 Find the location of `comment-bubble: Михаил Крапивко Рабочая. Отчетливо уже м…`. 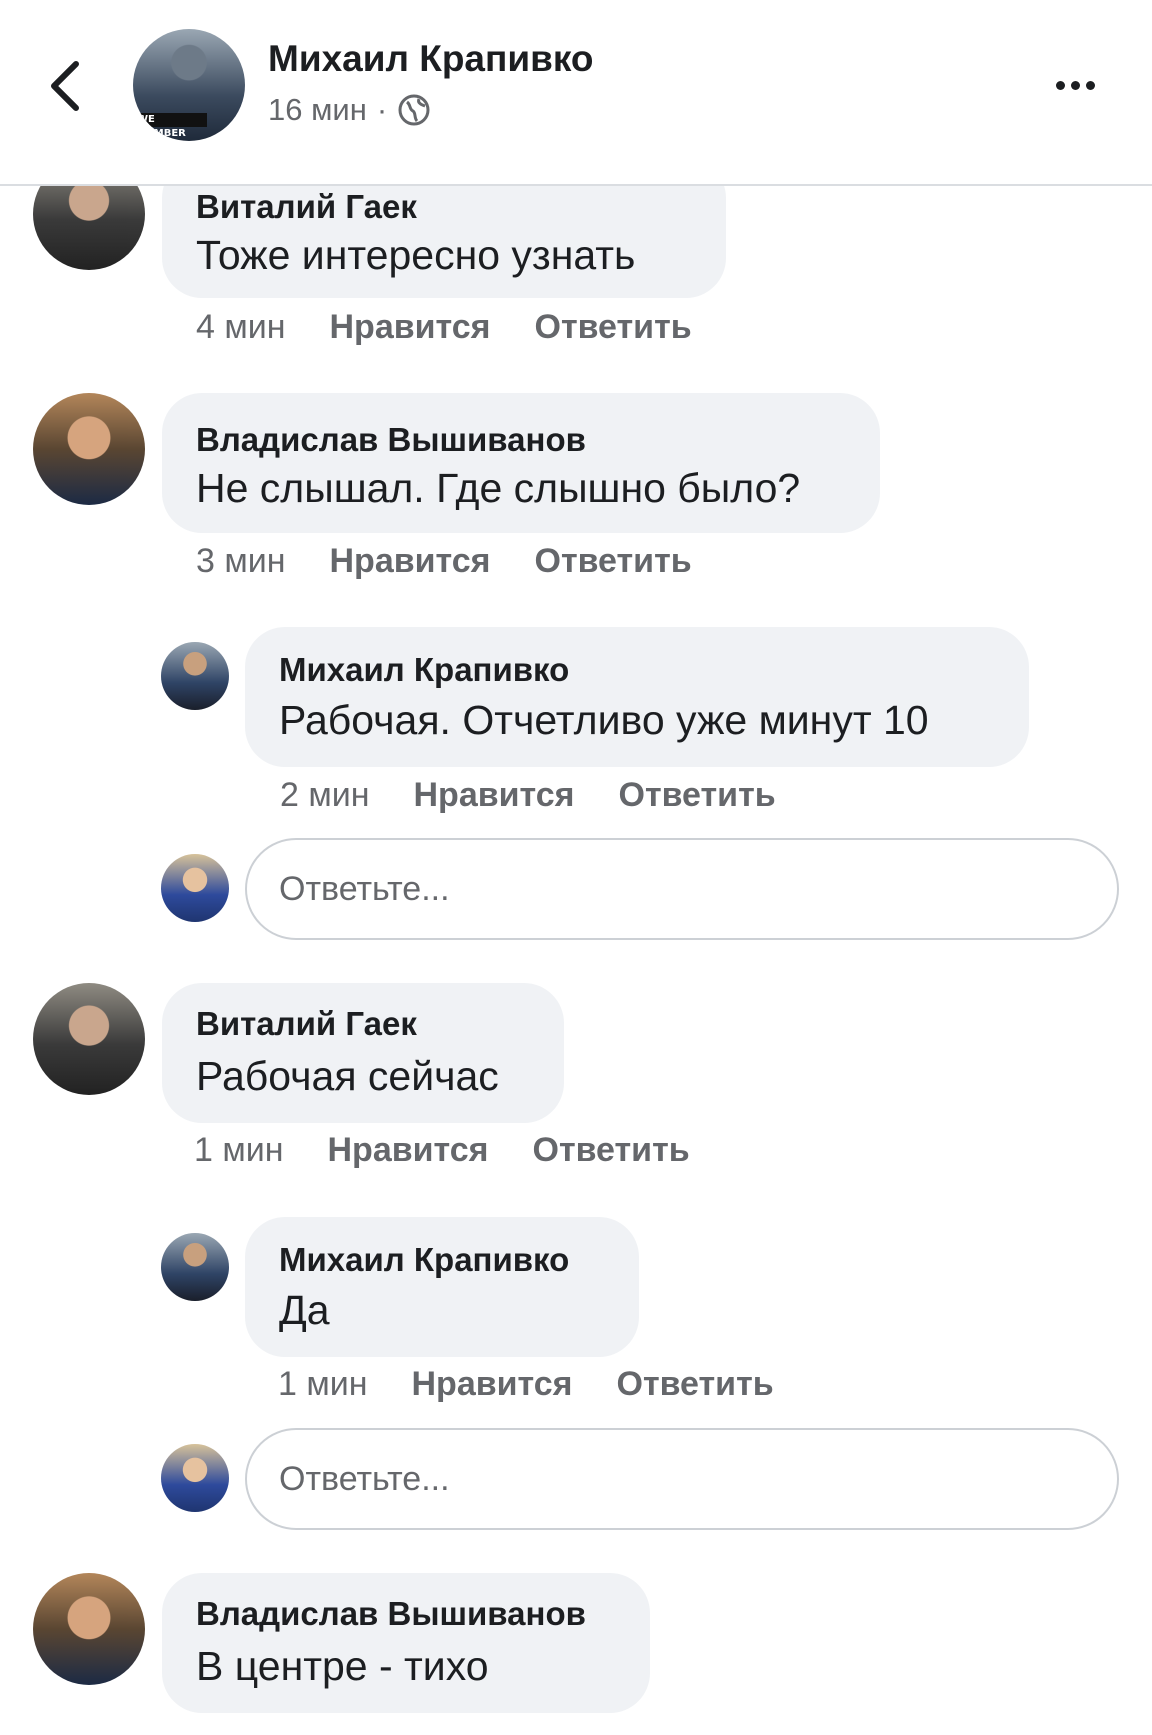

comment-bubble: Михаил Крапивко Рабочая. Отчетливо уже м… is located at coordinates (637, 697).